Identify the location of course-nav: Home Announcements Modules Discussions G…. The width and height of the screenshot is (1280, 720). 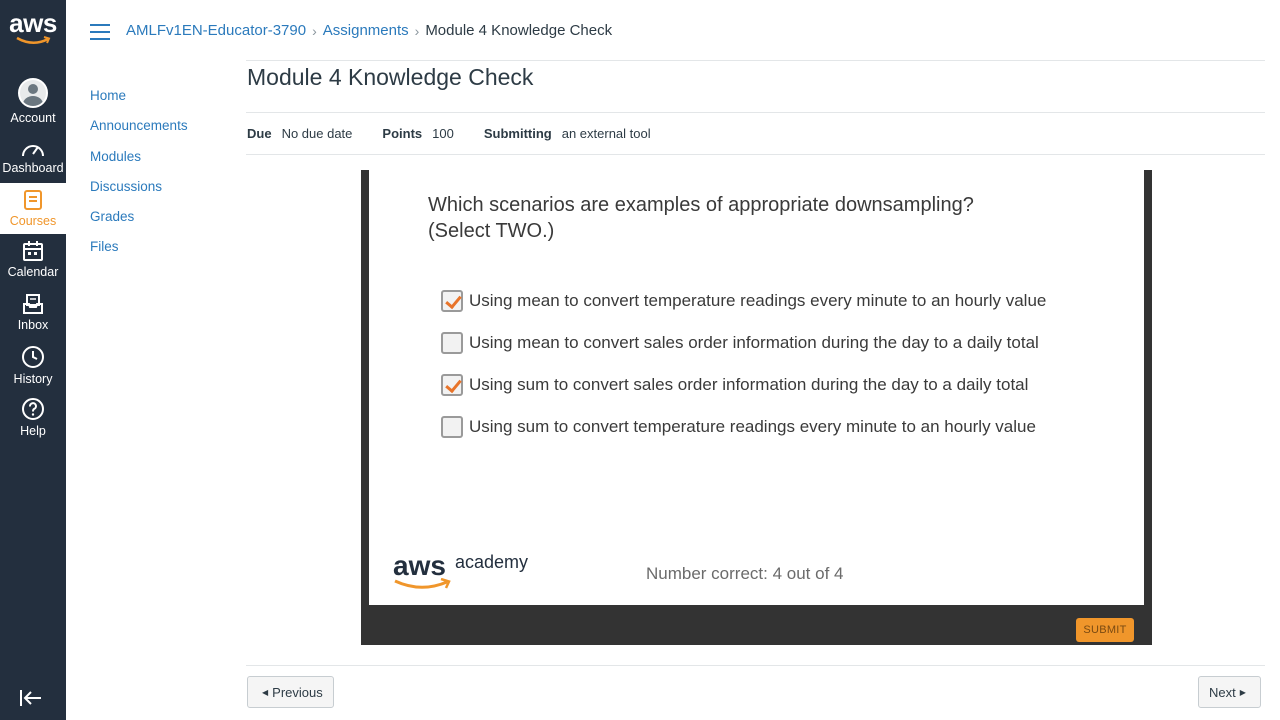
(139, 179).